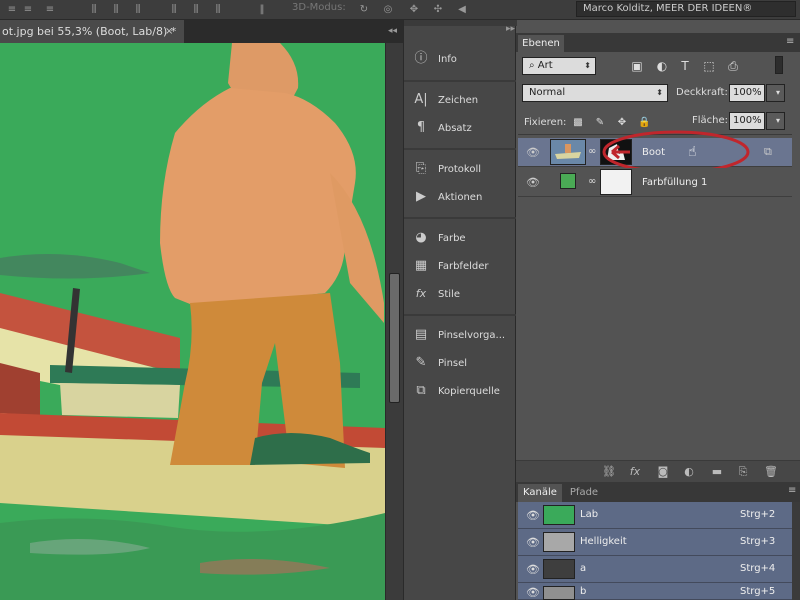  I want to click on dock-item-absatz: ¶ Absatz, so click(462, 128).